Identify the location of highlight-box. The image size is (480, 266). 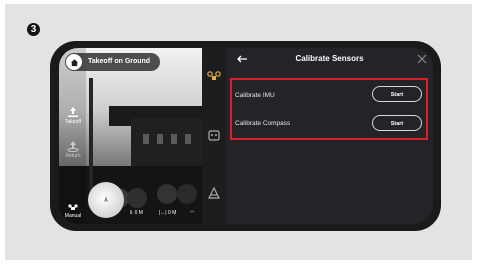
(329, 109).